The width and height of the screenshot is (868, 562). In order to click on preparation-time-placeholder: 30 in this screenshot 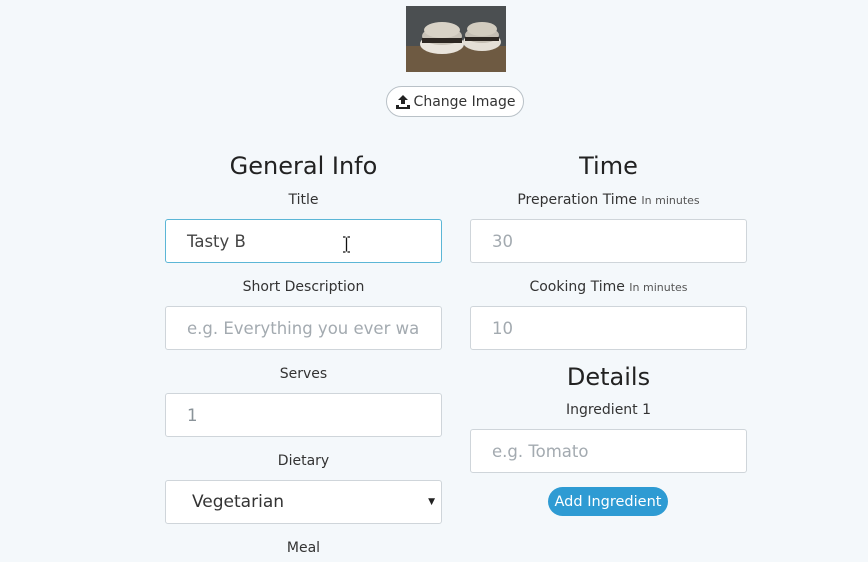, I will do `click(502, 241)`.